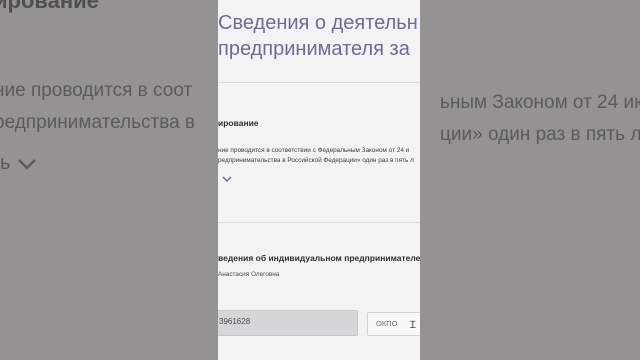 Image resolution: width=640 pixels, height=360 pixels. Describe the element at coordinates (387, 323) in the screenshot. I see `okpo-label: ОКПО` at that location.